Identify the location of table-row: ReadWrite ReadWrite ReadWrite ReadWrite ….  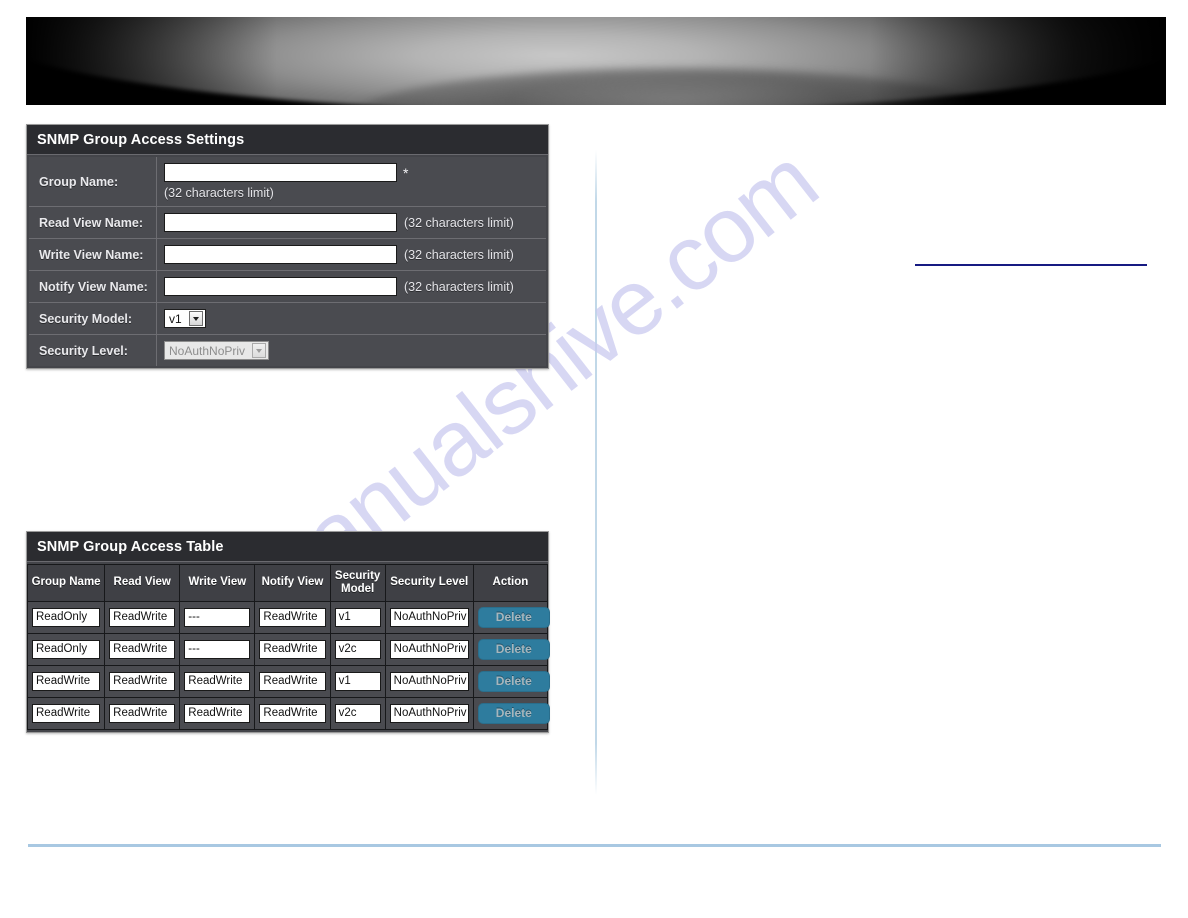
(288, 713).